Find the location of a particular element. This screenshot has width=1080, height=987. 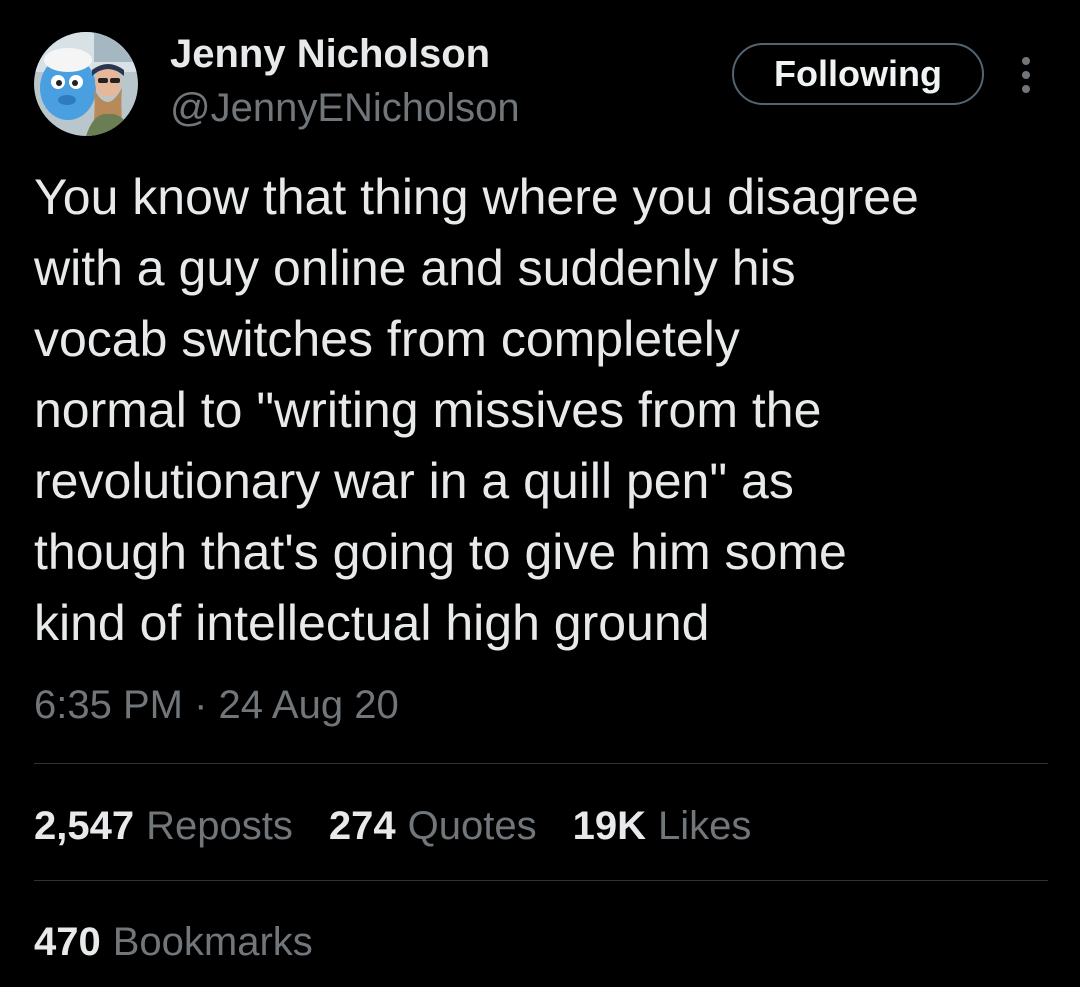

tweet-text-line: with a guy online and suddenly his is located at coordinates (415, 268).